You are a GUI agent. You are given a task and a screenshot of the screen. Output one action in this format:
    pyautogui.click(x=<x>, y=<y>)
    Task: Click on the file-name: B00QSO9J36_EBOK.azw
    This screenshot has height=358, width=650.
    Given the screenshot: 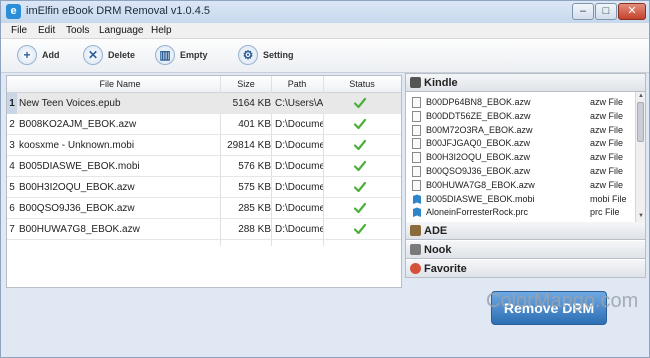 What is the action you would take?
    pyautogui.click(x=77, y=208)
    